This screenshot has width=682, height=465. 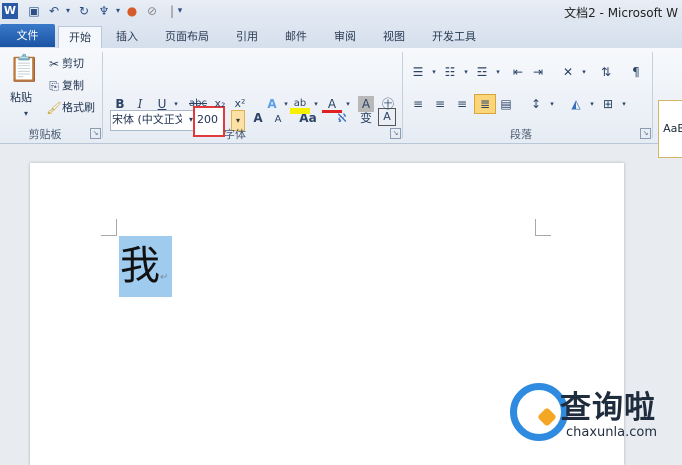 What do you see at coordinates (506, 104) in the screenshot?
I see `distributed-icon: ▤` at bounding box center [506, 104].